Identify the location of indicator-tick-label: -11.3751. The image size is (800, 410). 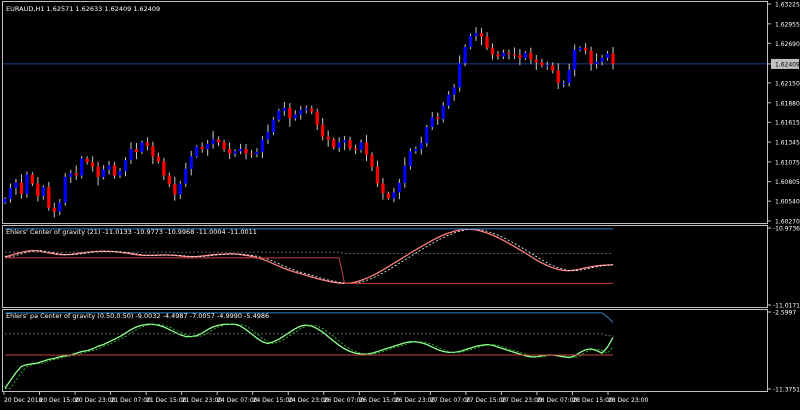
(786, 390).